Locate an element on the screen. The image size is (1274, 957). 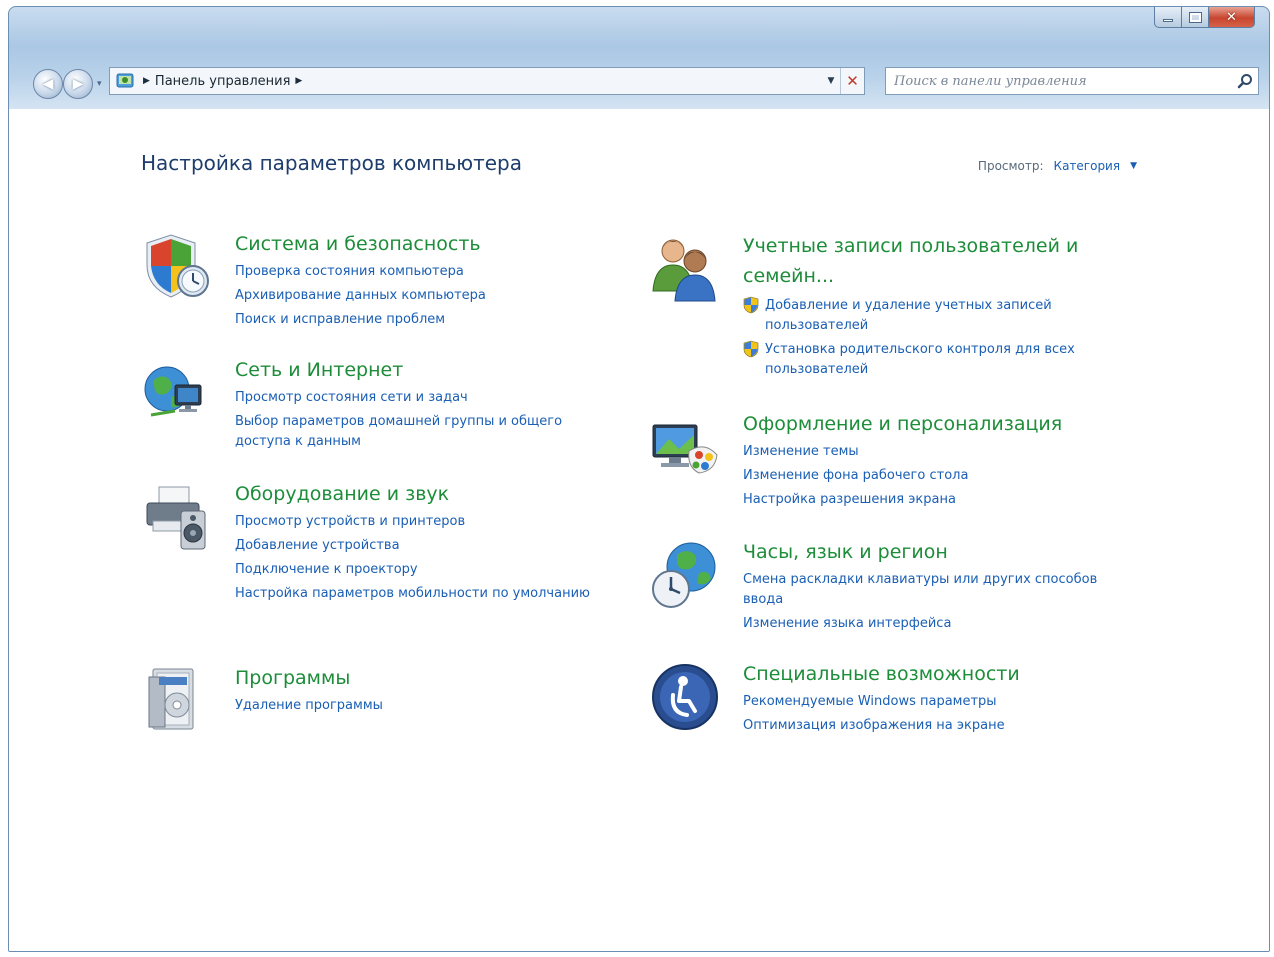
link-check-computer-status: Проверка состояния компьютера is located at coordinates (360, 272).